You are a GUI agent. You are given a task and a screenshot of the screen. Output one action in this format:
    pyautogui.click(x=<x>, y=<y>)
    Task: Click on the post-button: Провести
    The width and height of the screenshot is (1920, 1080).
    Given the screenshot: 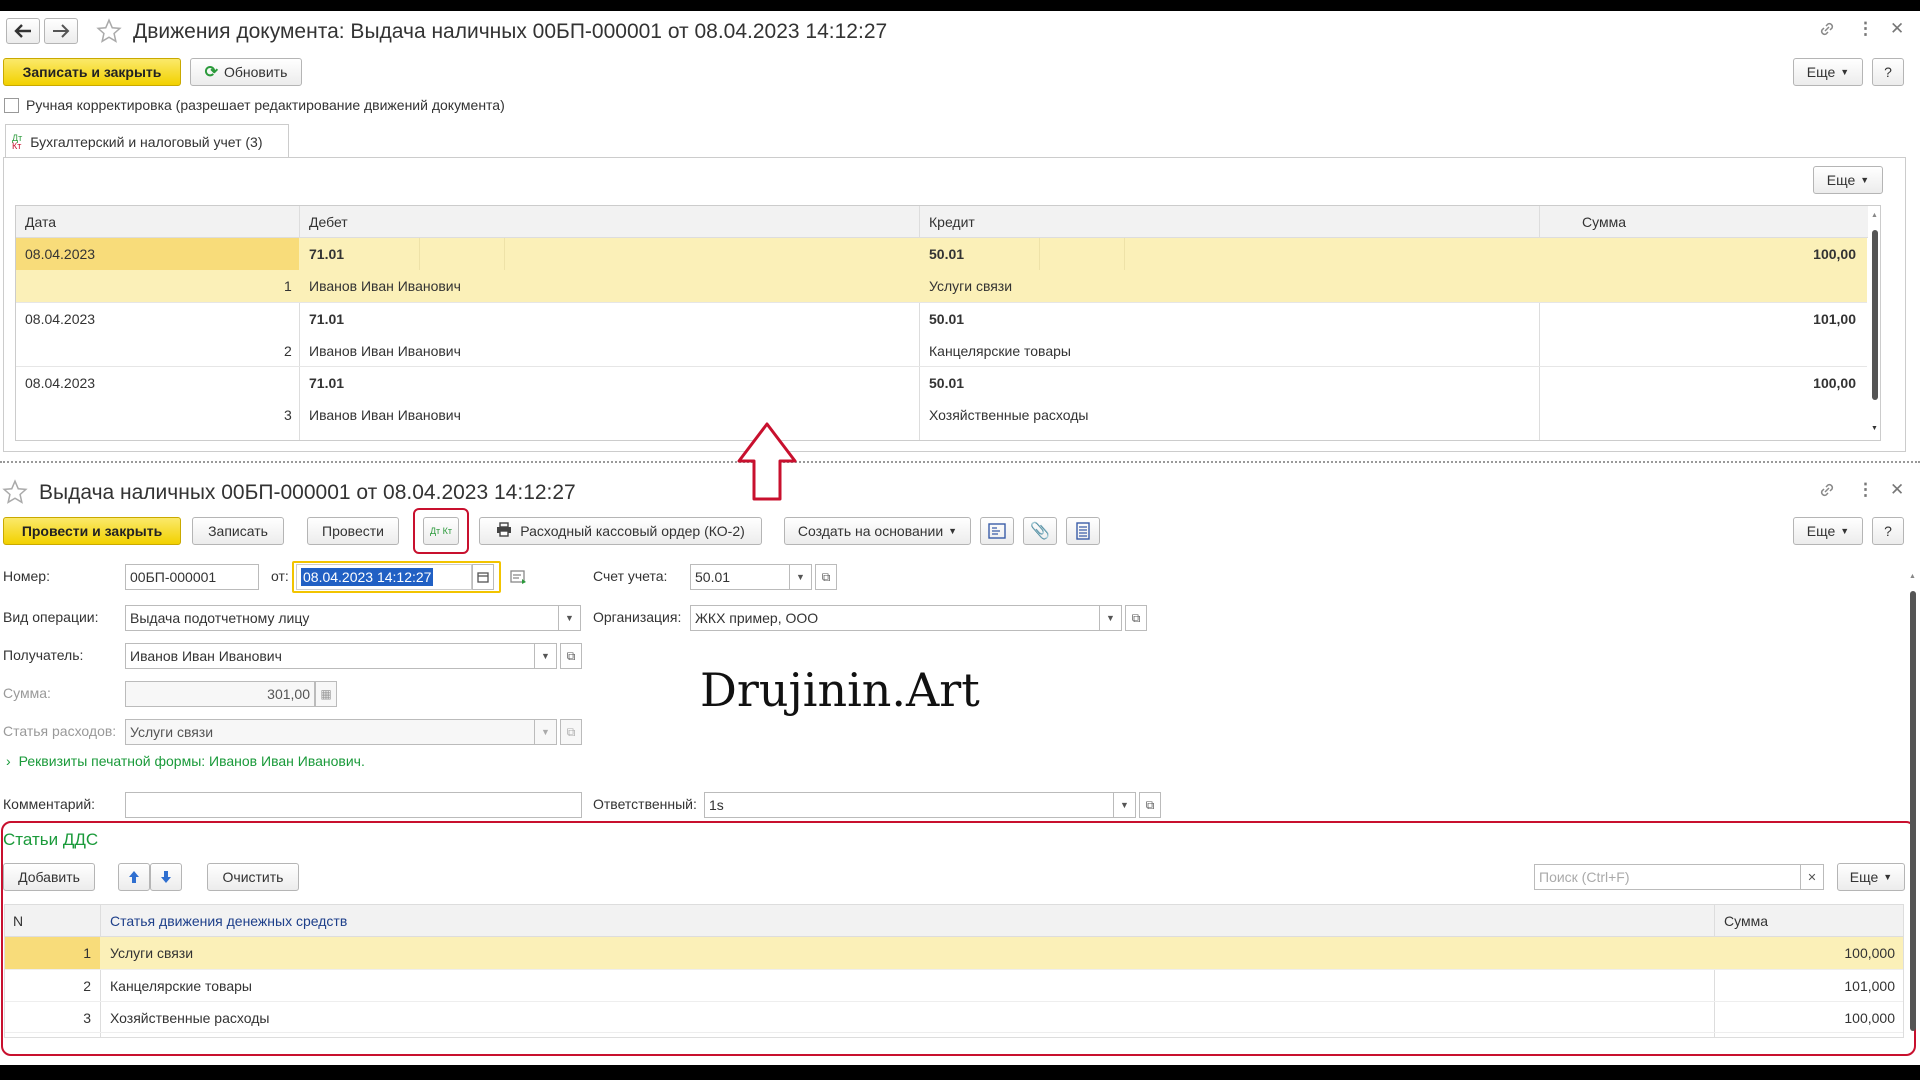 What is the action you would take?
    pyautogui.click(x=353, y=531)
    